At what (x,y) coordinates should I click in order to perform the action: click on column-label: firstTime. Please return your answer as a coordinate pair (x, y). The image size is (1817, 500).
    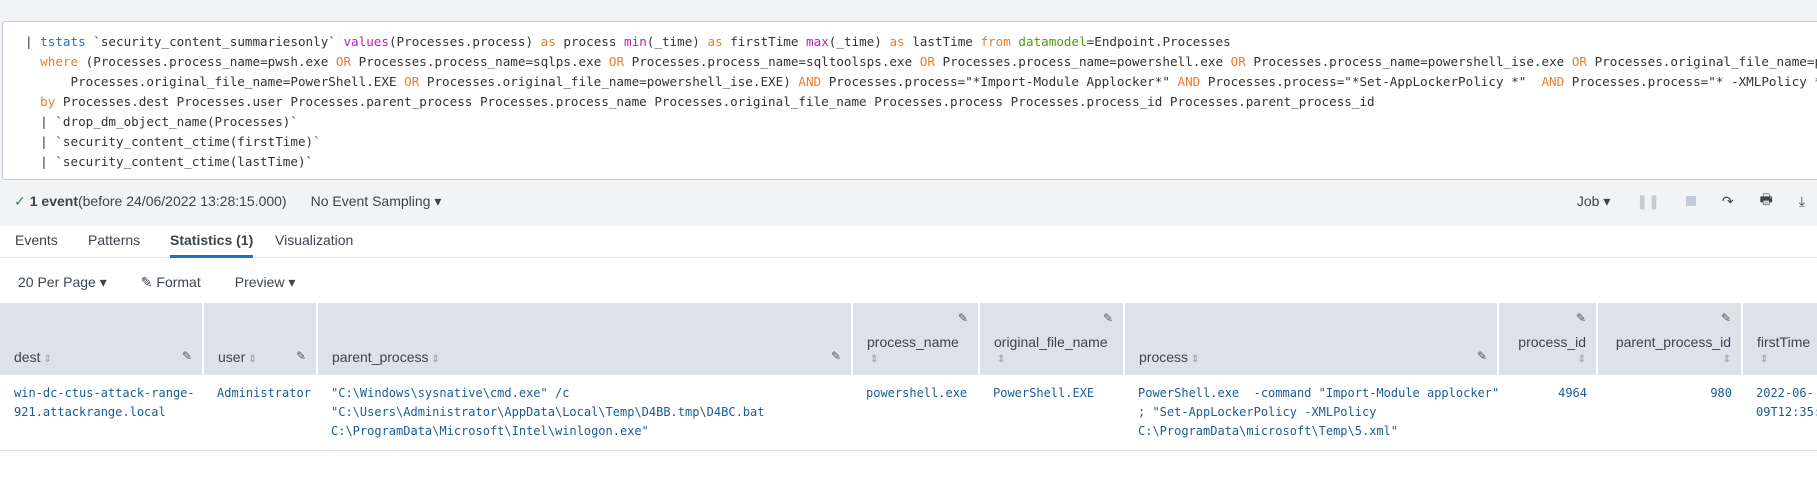
    Looking at the image, I should click on (1784, 342).